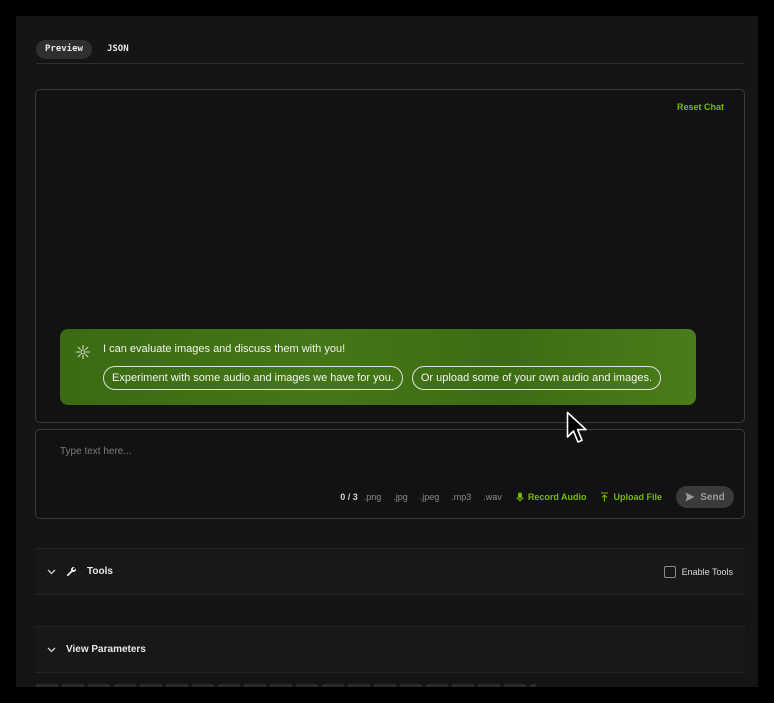 The height and width of the screenshot is (703, 774). Describe the element at coordinates (576, 427) in the screenshot. I see `mouse-pointer-icon` at that location.